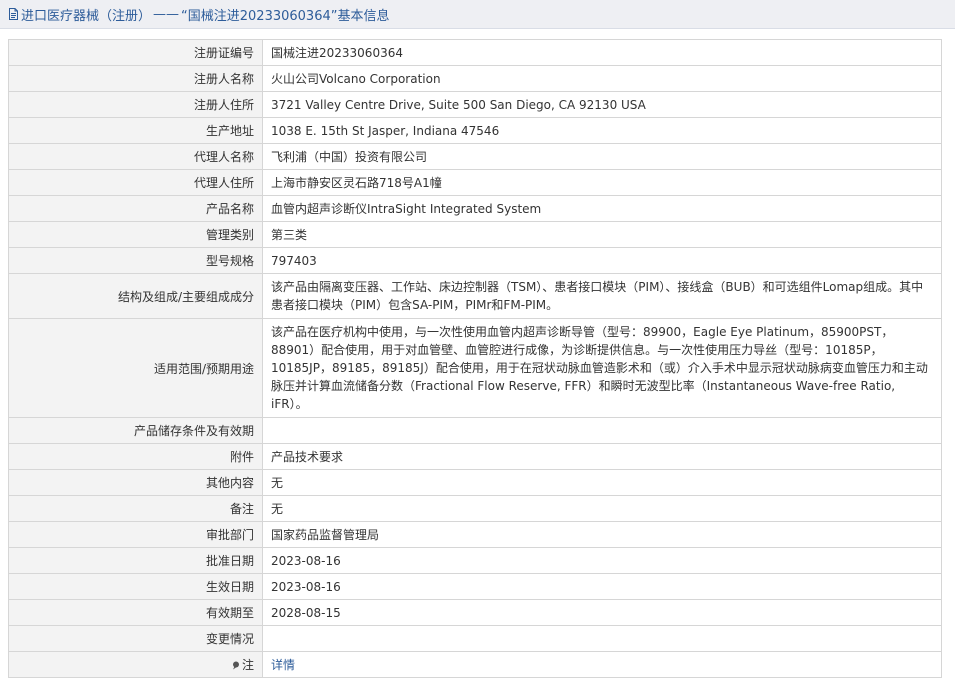 This screenshot has width=955, height=689. What do you see at coordinates (135, 586) in the screenshot?
I see `row-label: 生效日期` at bounding box center [135, 586].